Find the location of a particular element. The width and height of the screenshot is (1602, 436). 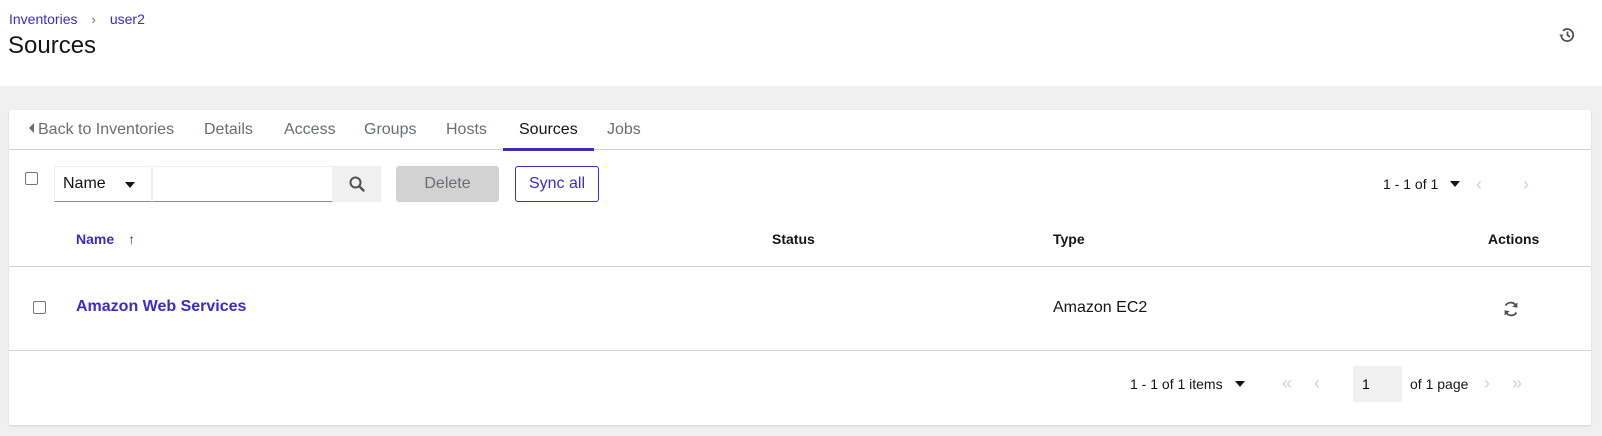

tab-groups: Groups is located at coordinates (390, 130).